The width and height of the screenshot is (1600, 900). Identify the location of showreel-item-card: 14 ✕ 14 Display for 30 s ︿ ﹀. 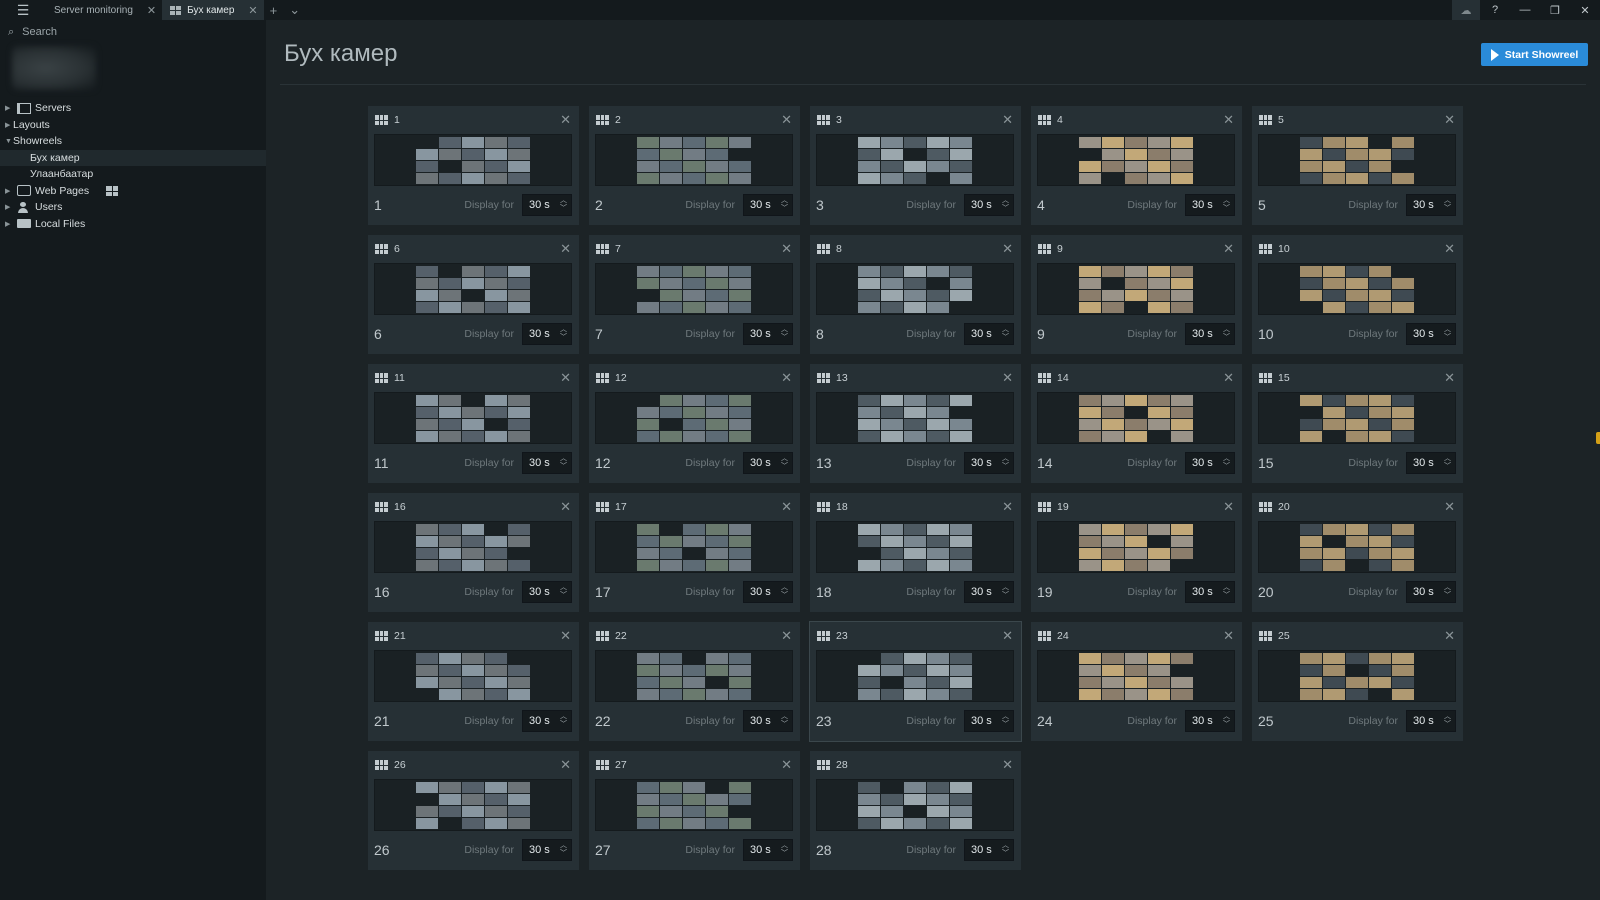
(1136, 423).